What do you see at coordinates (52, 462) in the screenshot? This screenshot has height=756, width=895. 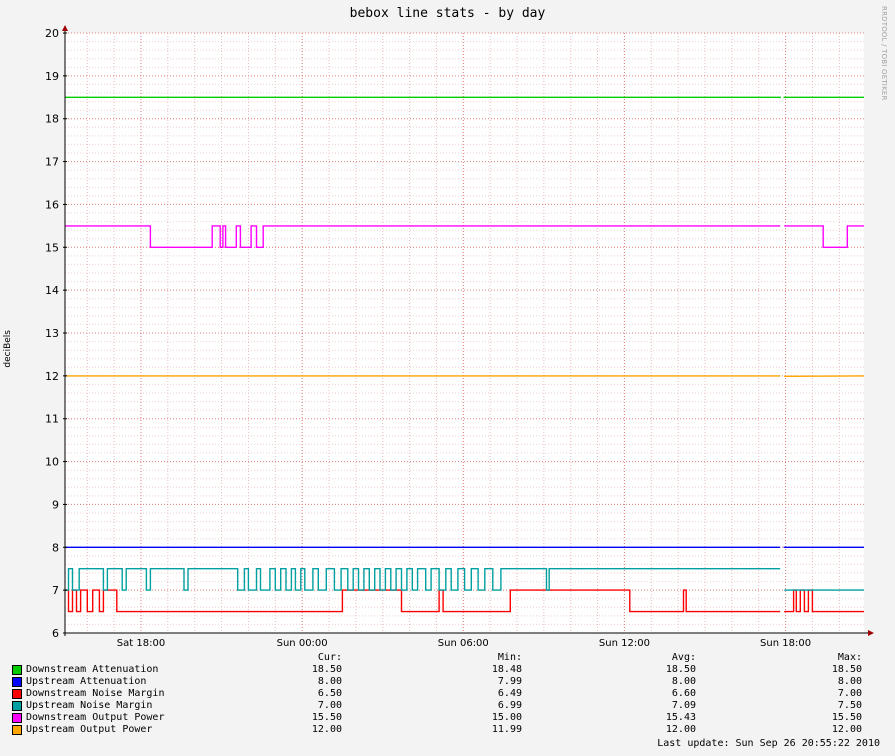 I see `y-tick-label: 10` at bounding box center [52, 462].